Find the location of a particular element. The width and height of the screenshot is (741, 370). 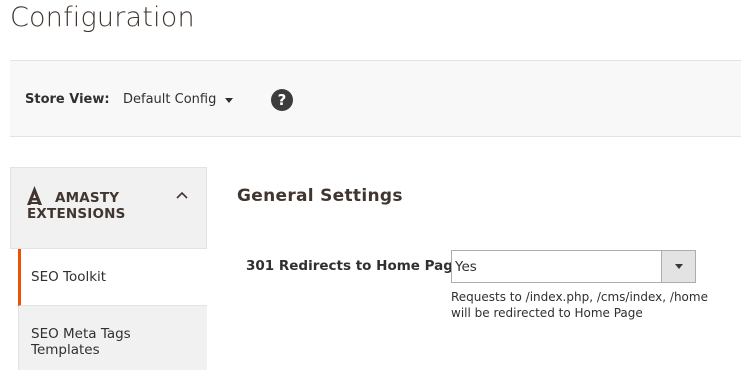

chevron-down-icon is located at coordinates (679, 266).